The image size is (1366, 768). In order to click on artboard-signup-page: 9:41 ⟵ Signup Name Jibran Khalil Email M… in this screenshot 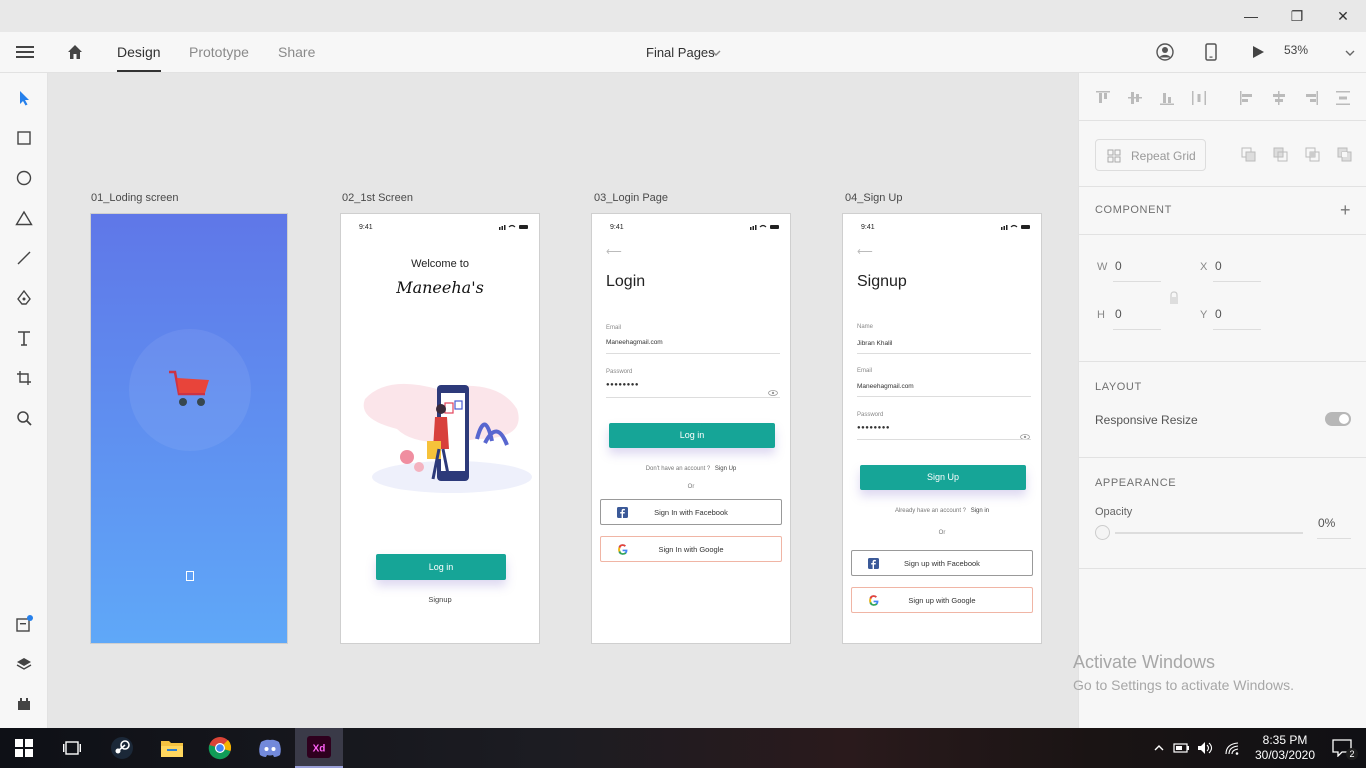, I will do `click(942, 428)`.